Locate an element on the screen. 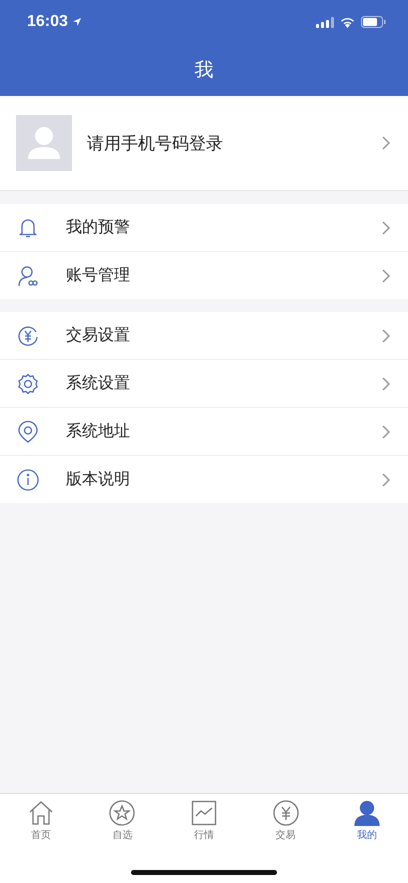 This screenshot has height=883, width=408. login-row: 请用手机号码登录 is located at coordinates (204, 143).